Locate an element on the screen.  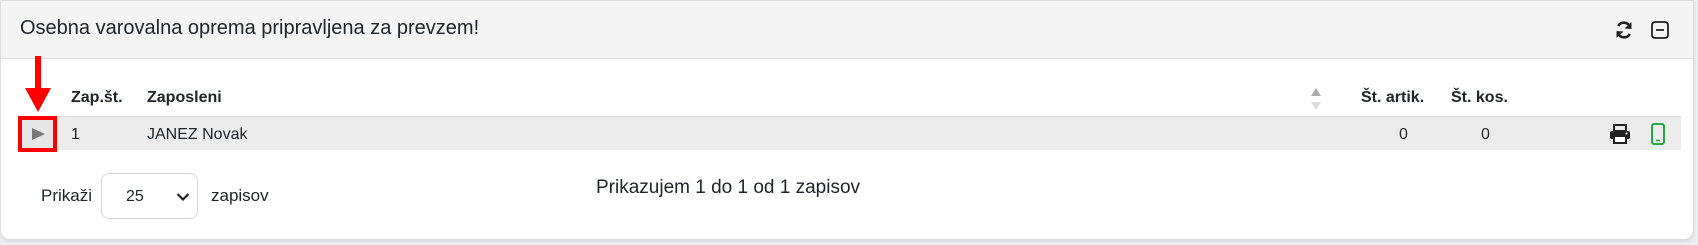
refresh-icon is located at coordinates (1624, 30).